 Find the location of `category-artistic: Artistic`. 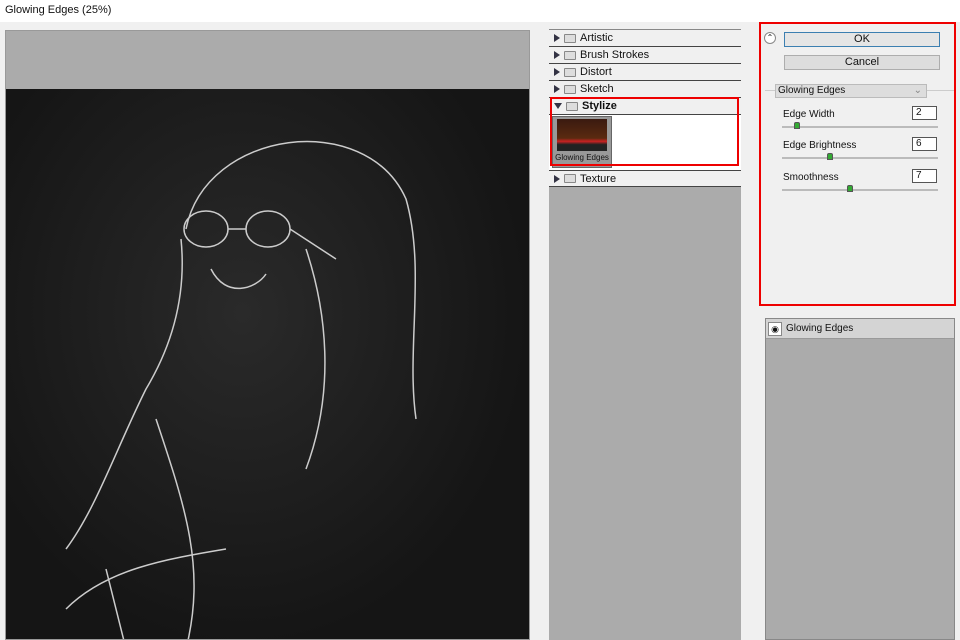

category-artistic: Artistic is located at coordinates (645, 38).